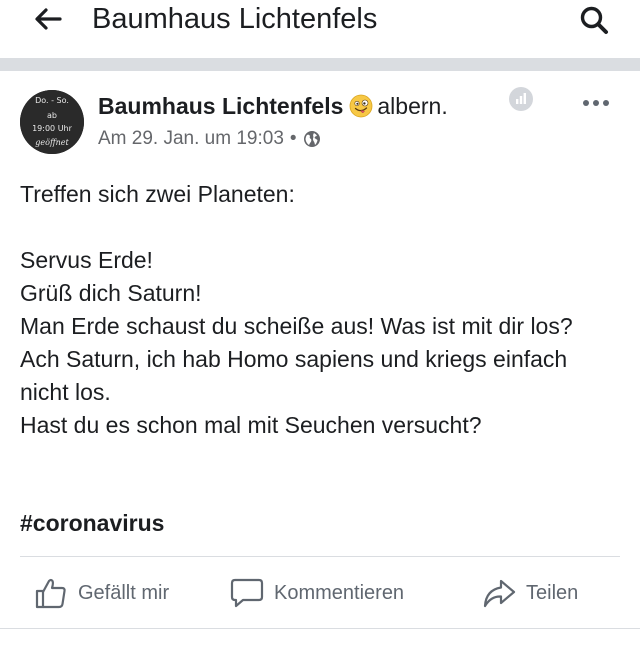  I want to click on post-author-row: Baumhaus Lichtenfels albern., so click(273, 106).